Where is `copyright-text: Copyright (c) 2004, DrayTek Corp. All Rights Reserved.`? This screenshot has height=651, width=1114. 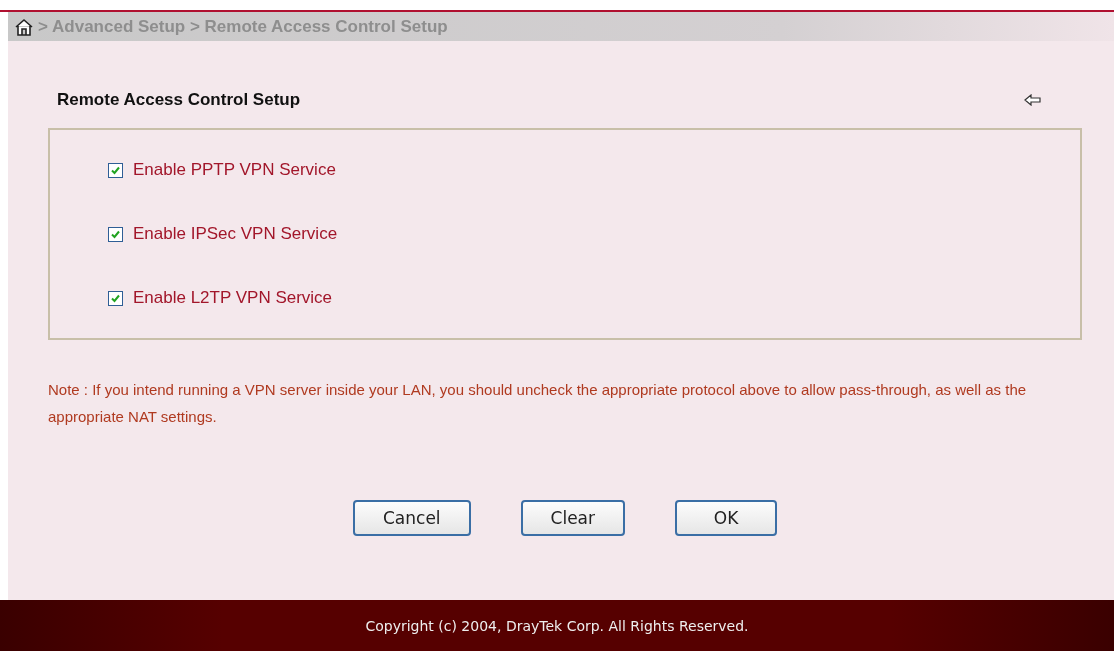
copyright-text: Copyright (c) 2004, DrayTek Corp. All Rights Reserved. is located at coordinates (557, 625).